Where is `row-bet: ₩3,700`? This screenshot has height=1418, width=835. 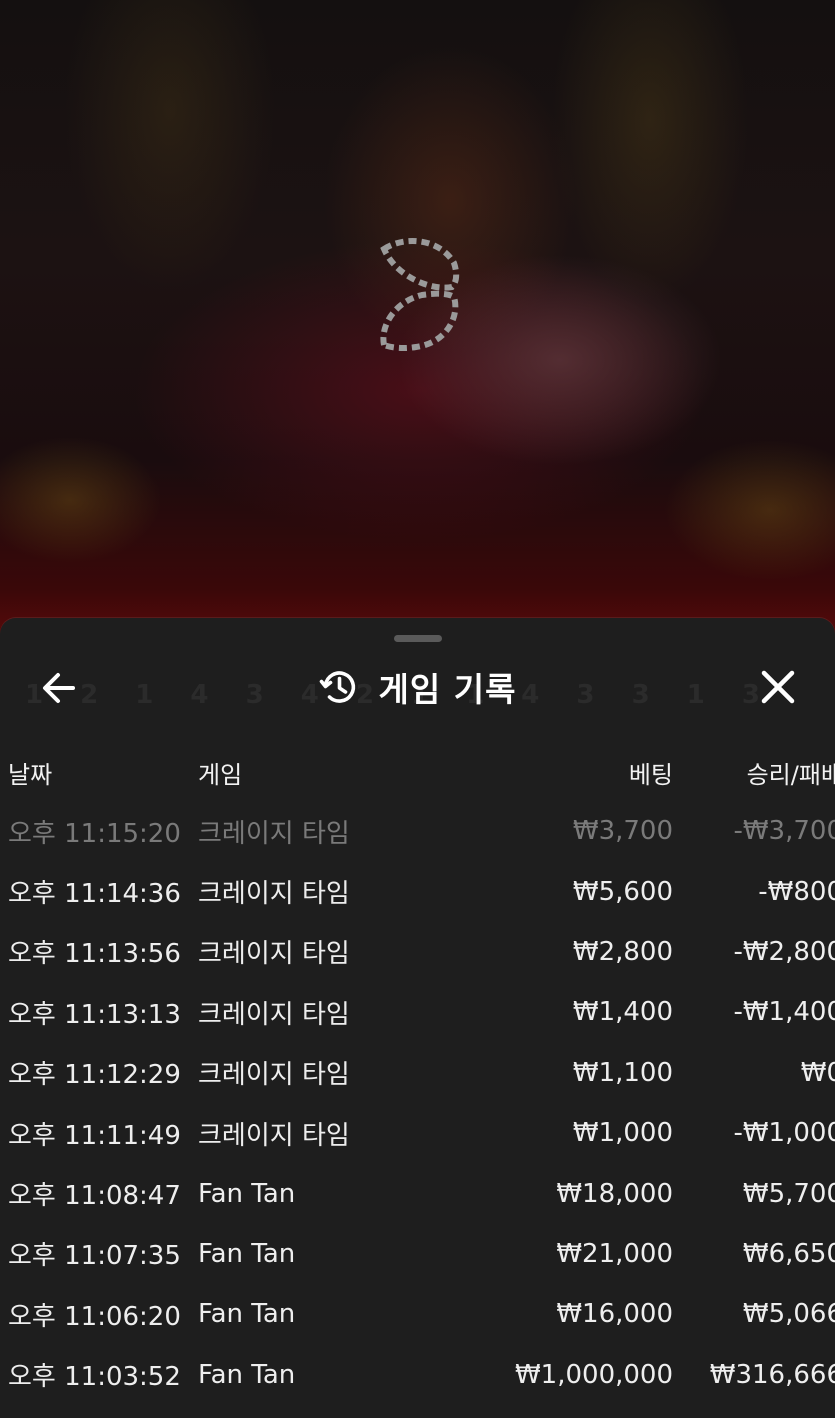
row-bet: ₩3,700 is located at coordinates (622, 831).